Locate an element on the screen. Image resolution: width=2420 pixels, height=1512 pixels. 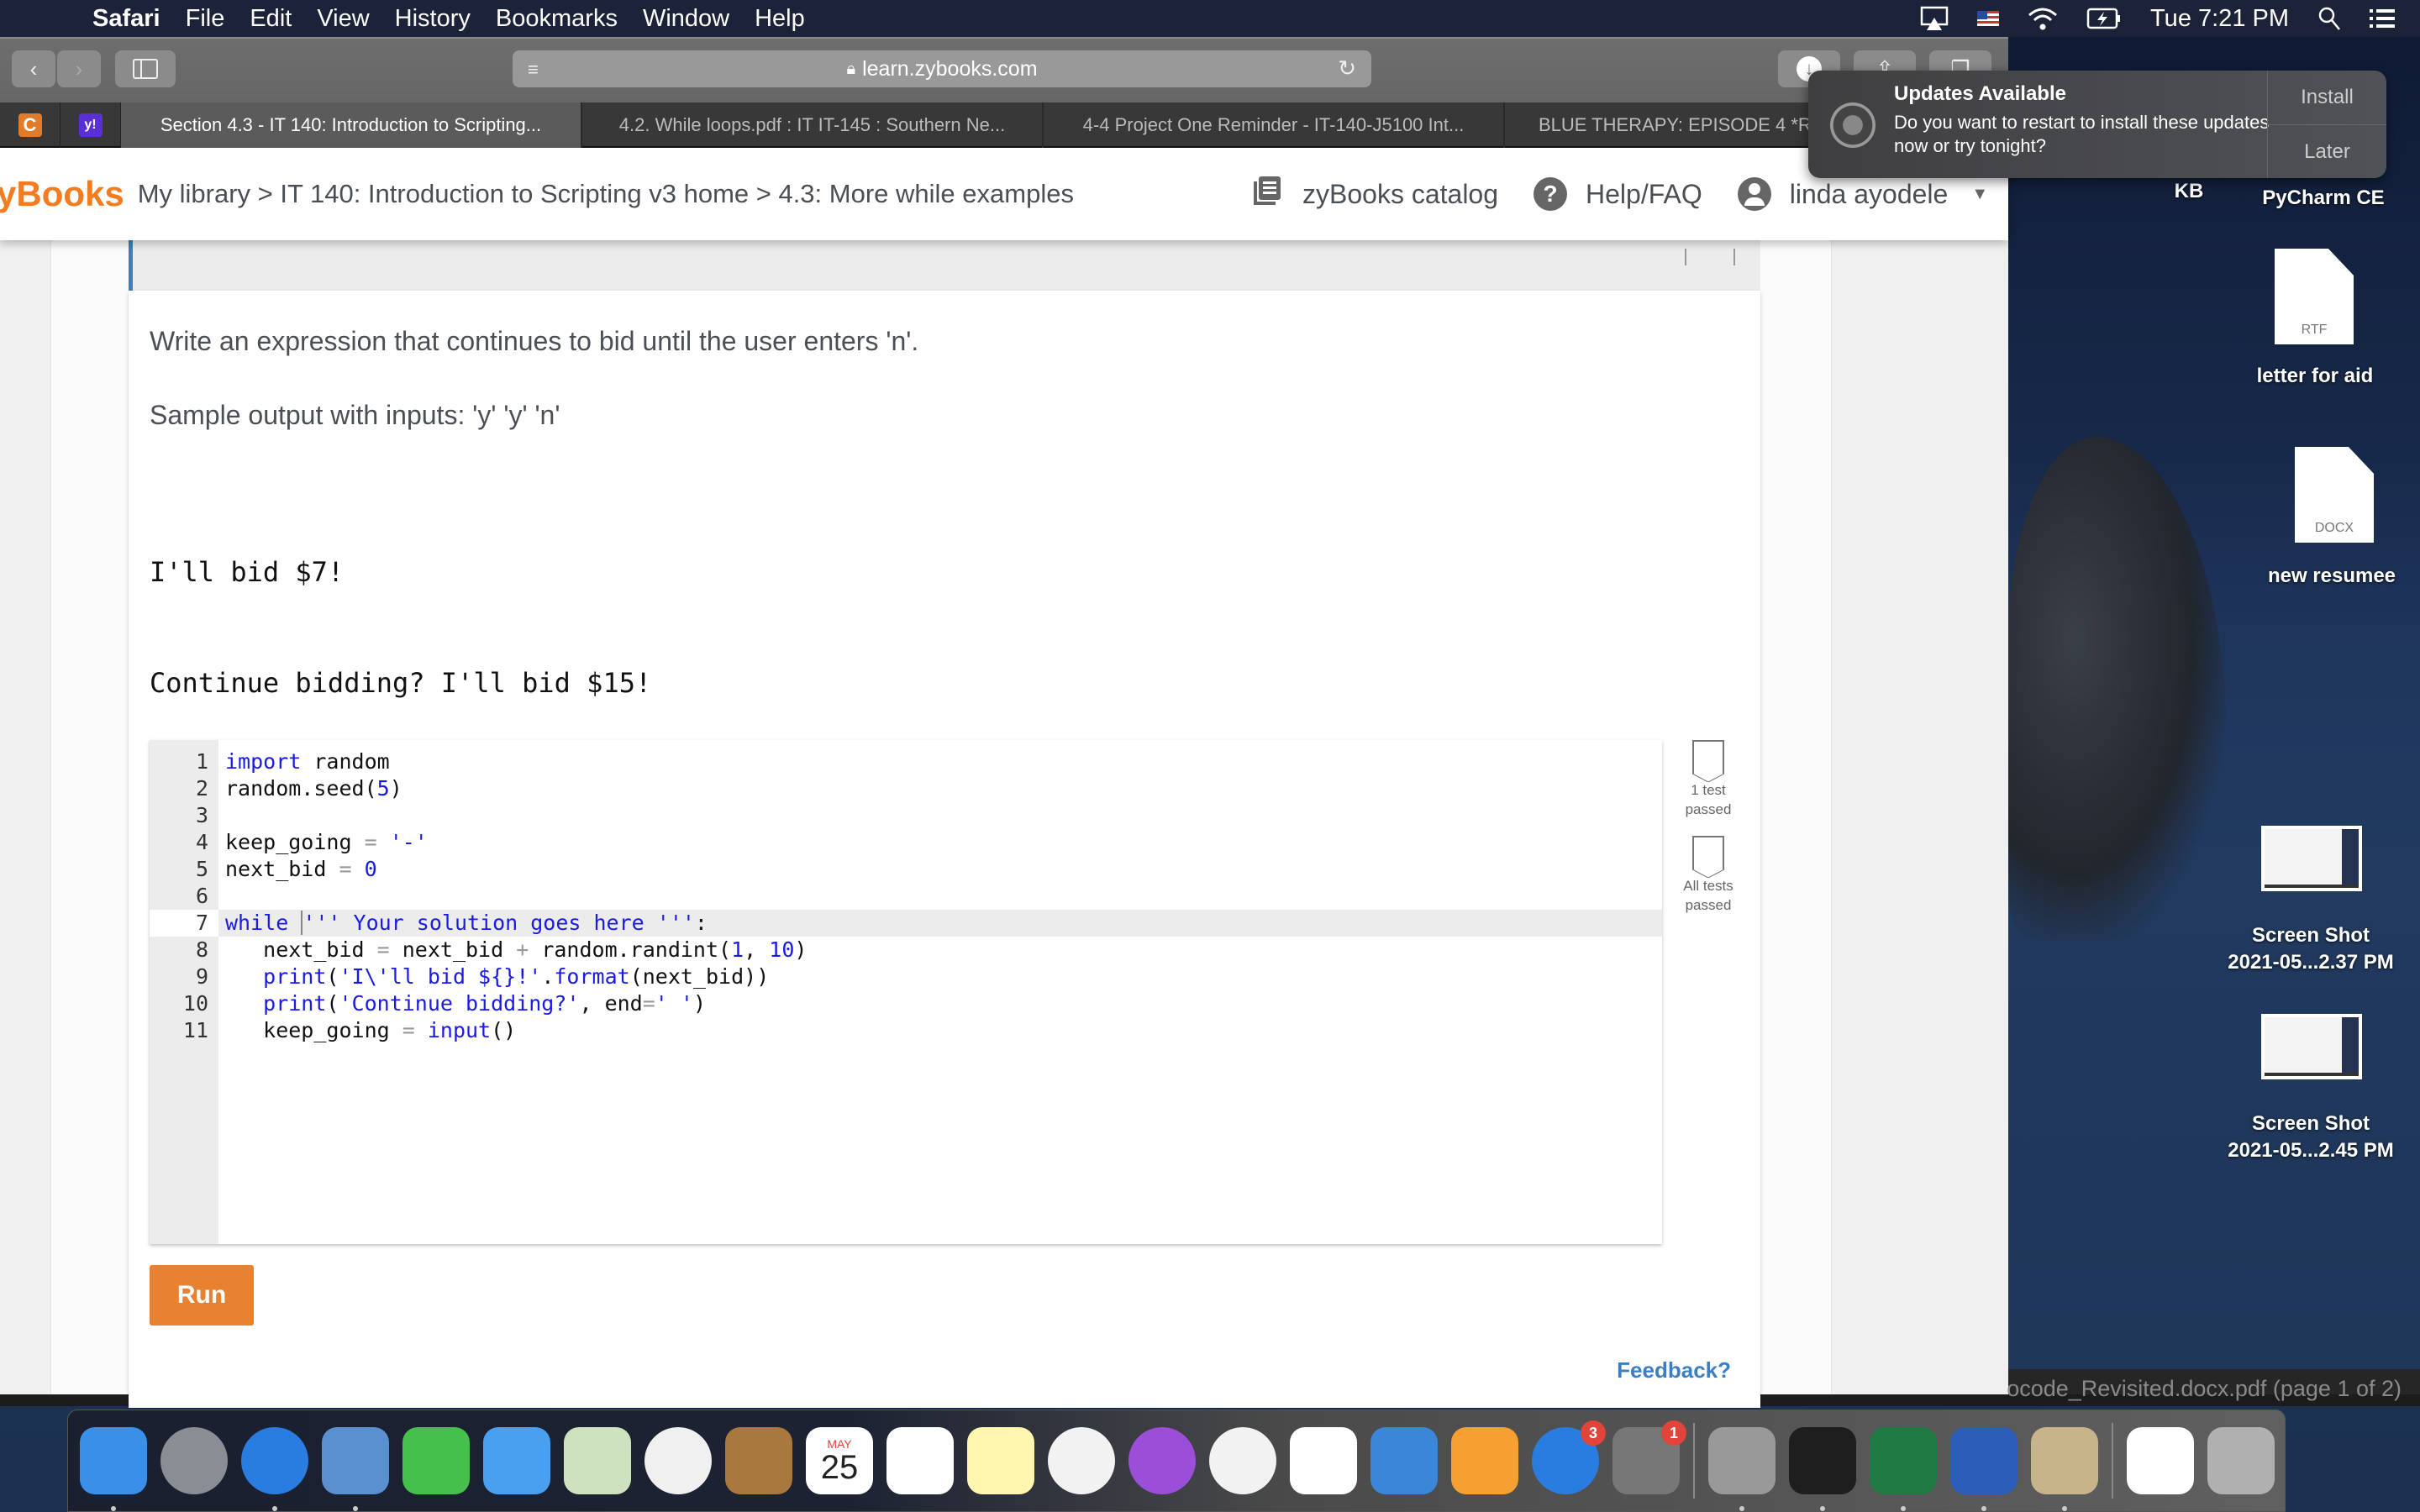
run-button: Run is located at coordinates (202, 1295).